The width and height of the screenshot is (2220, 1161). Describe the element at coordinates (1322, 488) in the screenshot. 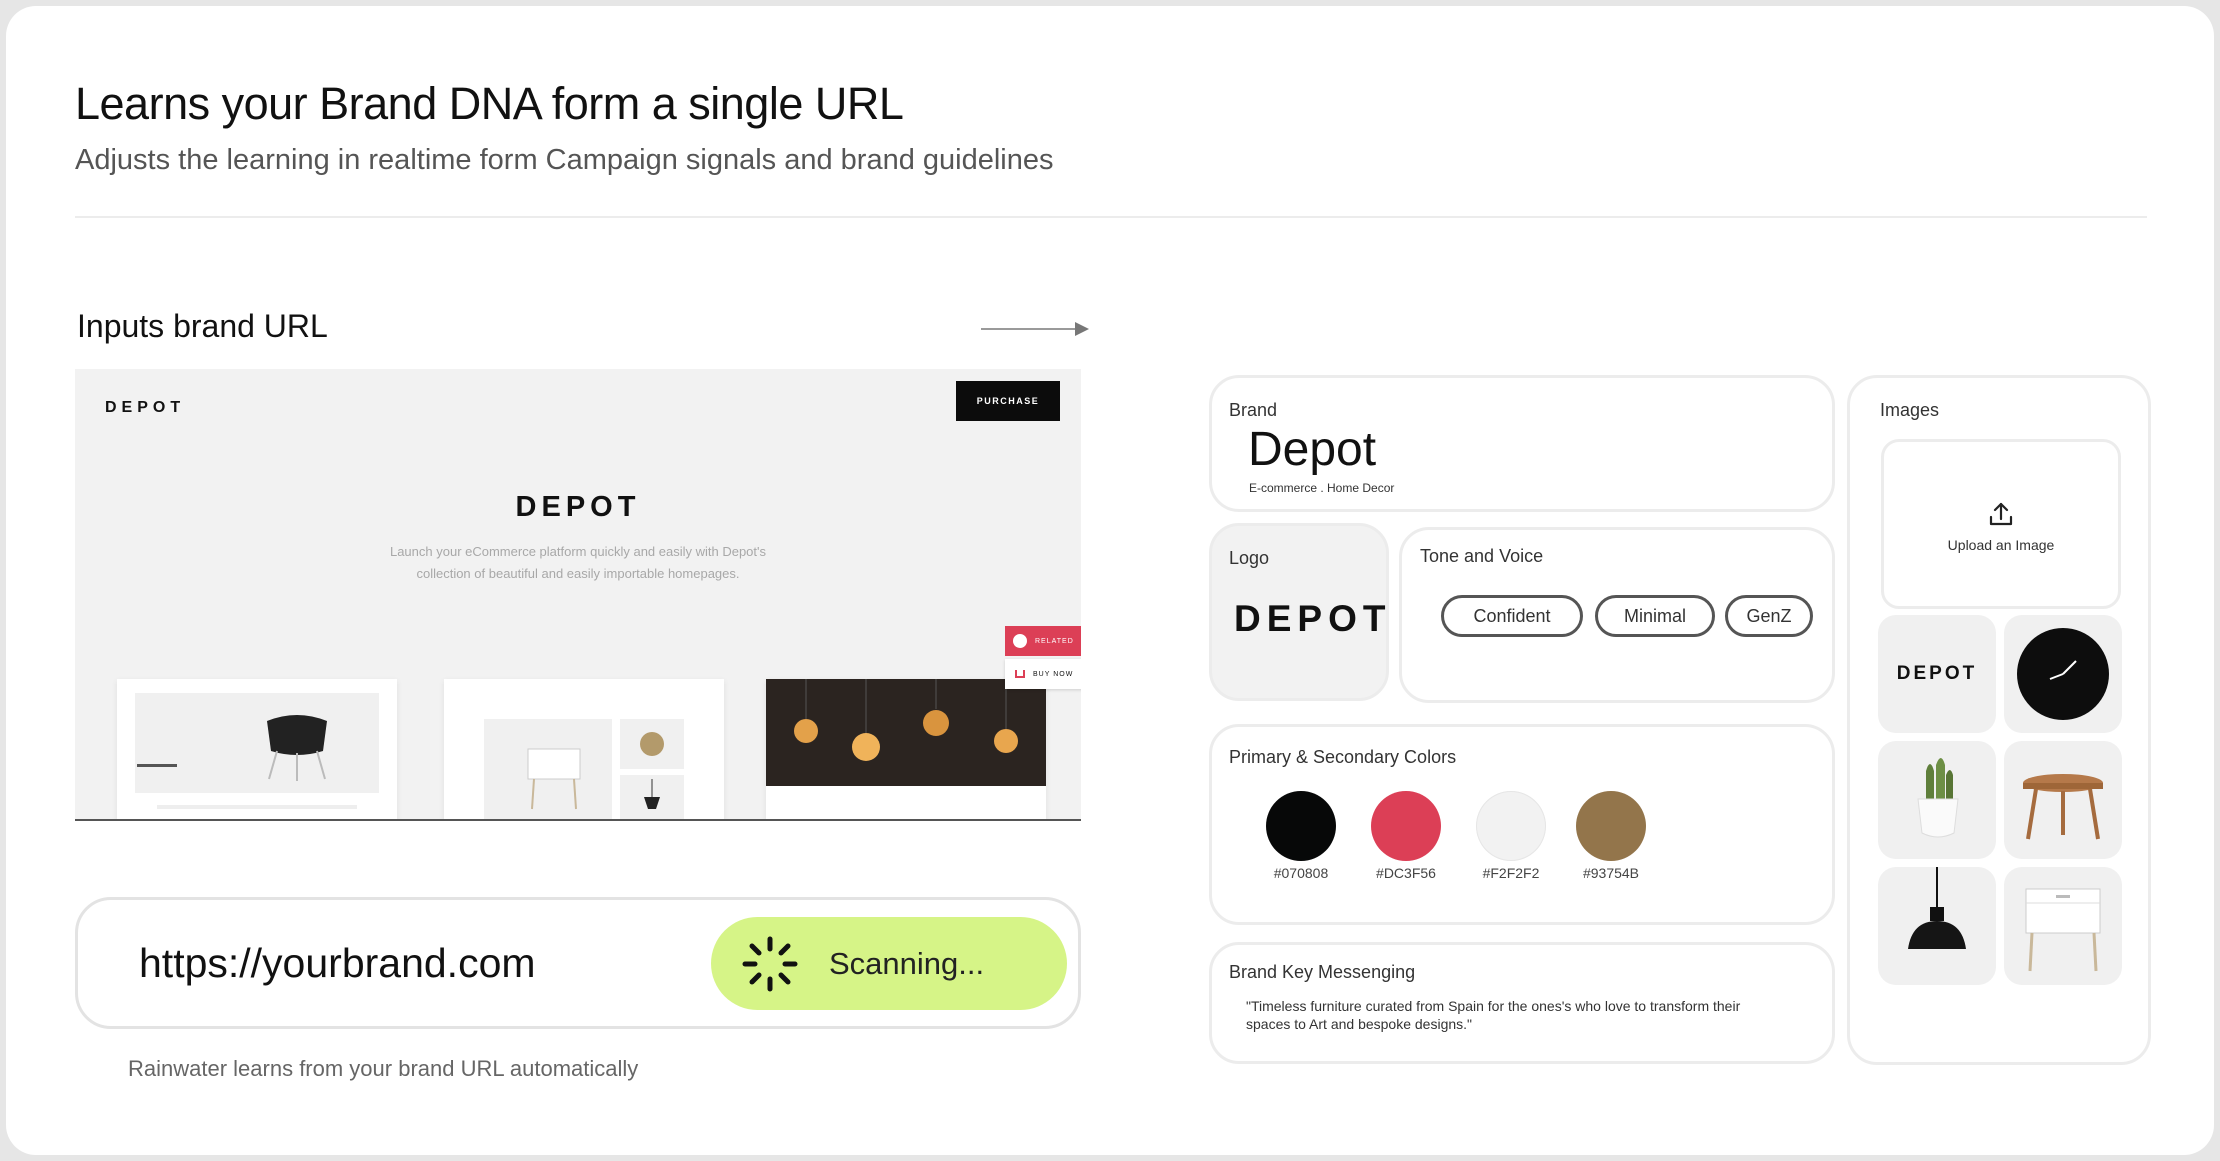

I see `brand-category: E-commerce . Home Decor` at that location.